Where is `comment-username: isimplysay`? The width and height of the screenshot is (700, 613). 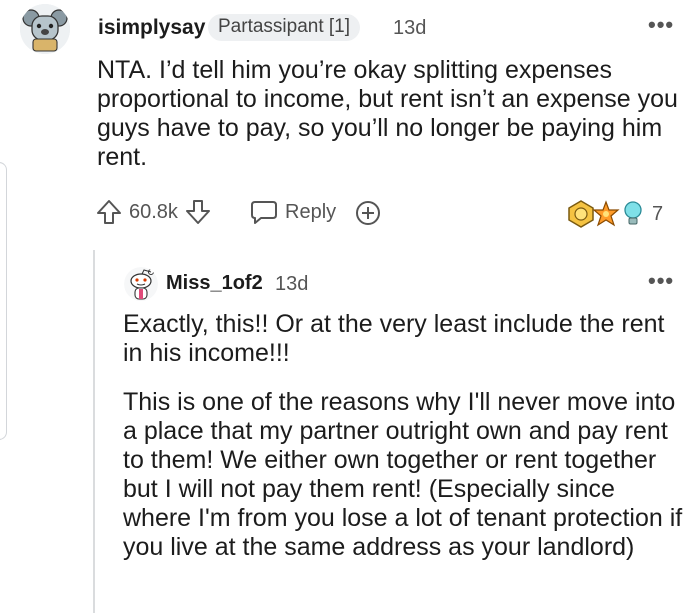 comment-username: isimplysay is located at coordinates (151, 28).